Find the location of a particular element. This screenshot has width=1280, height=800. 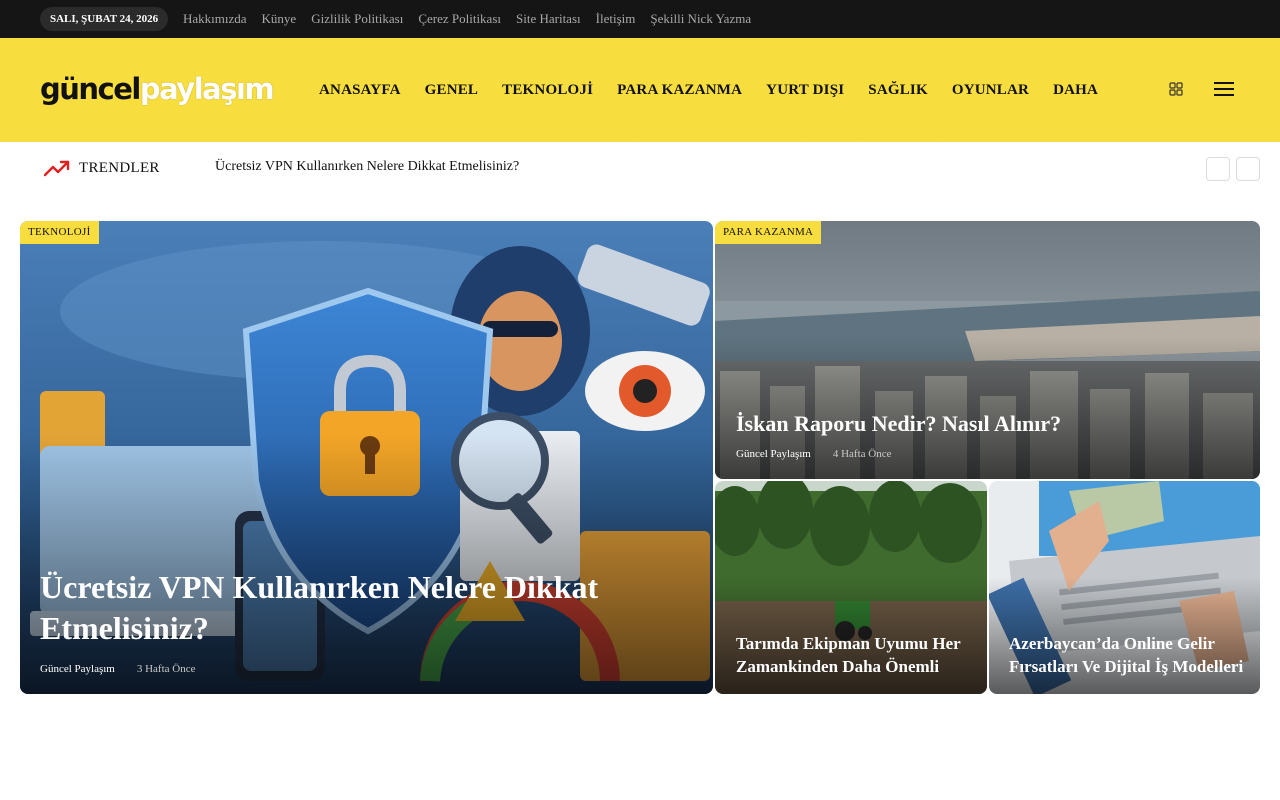

post-date: 3 Hafta Önce is located at coordinates (166, 669).